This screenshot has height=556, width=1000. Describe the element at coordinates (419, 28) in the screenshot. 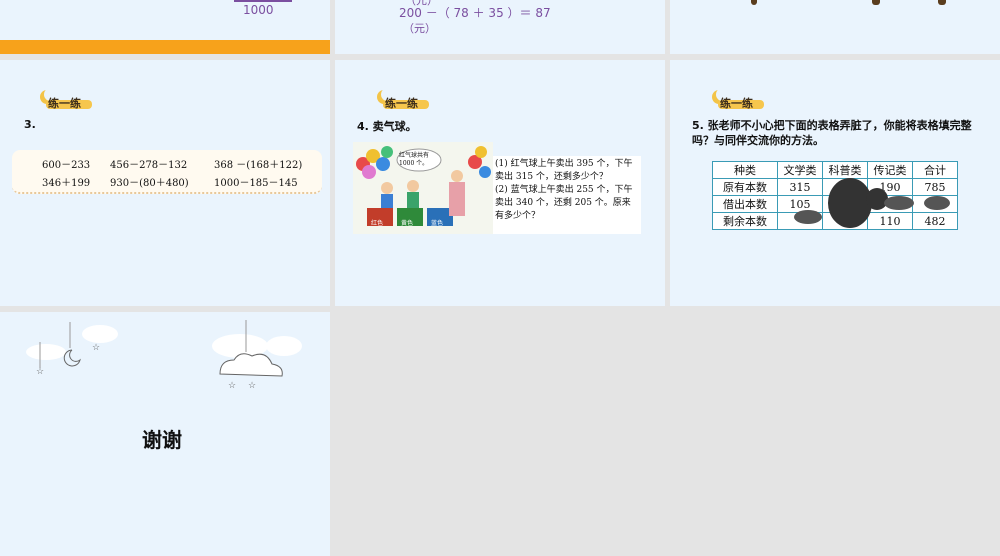

I see `unit-bottom: （元）` at that location.